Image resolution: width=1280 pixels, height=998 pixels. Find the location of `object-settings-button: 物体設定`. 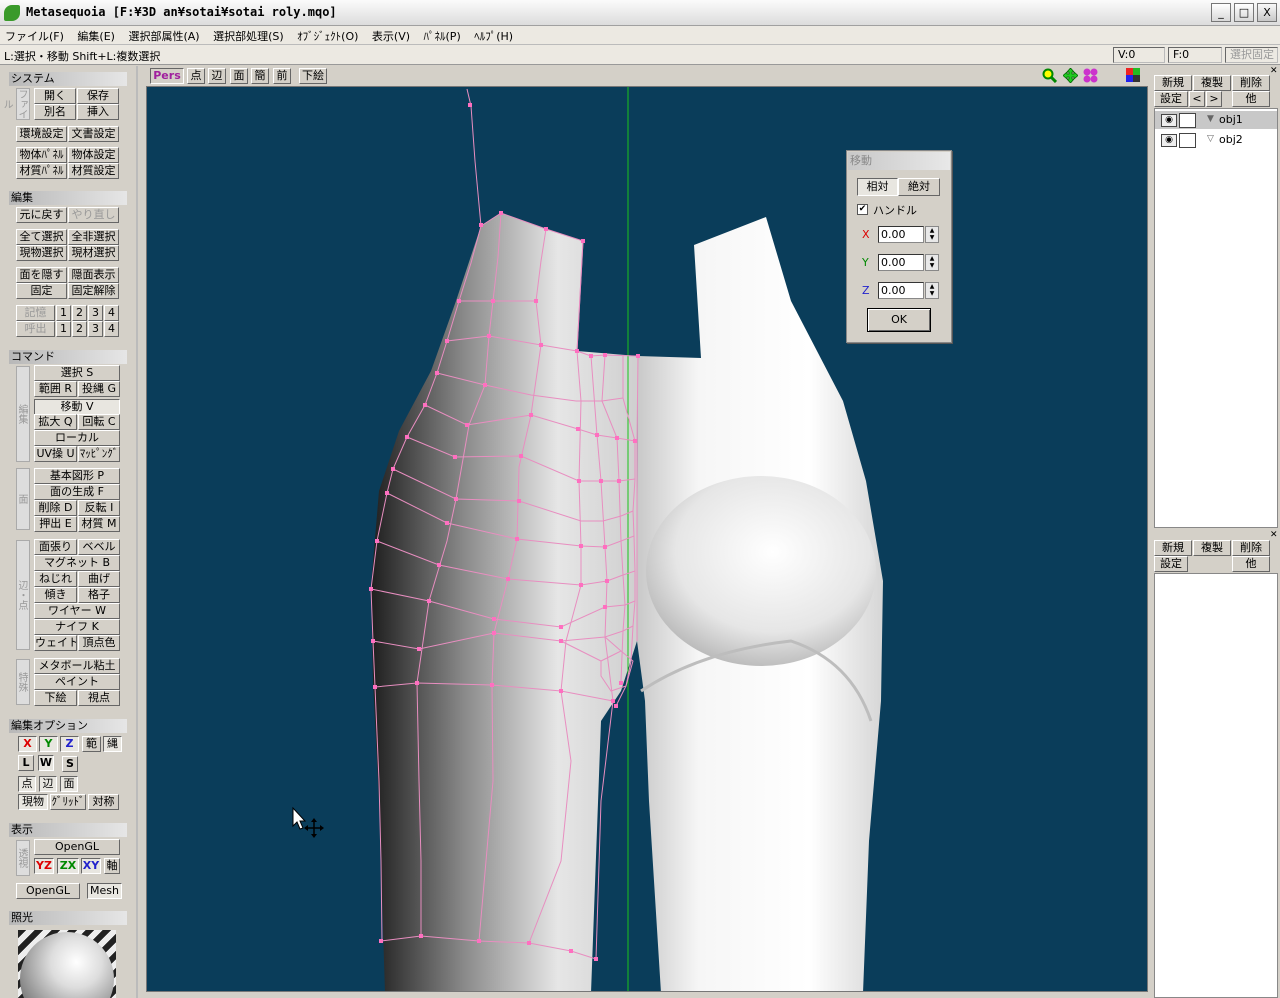

object-settings-button: 物体設定 is located at coordinates (93, 155).